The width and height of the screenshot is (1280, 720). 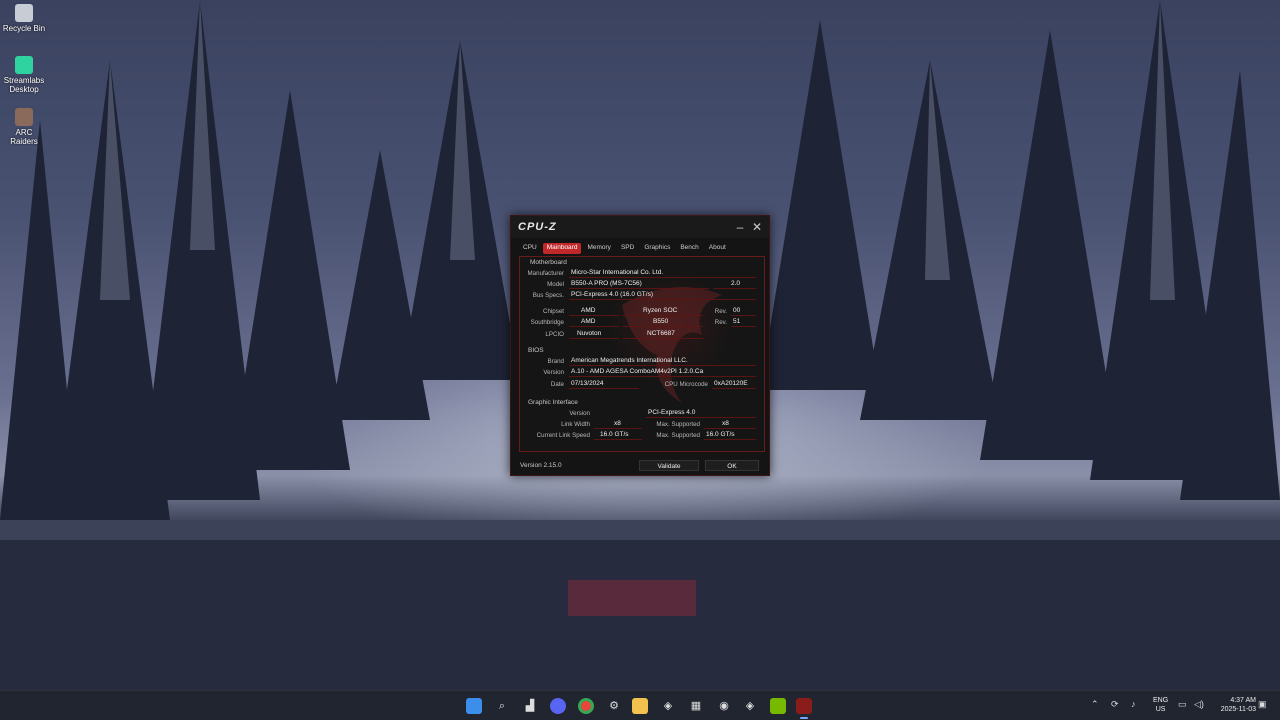 I want to click on label-lpcio: LPCIO, so click(x=554, y=334).